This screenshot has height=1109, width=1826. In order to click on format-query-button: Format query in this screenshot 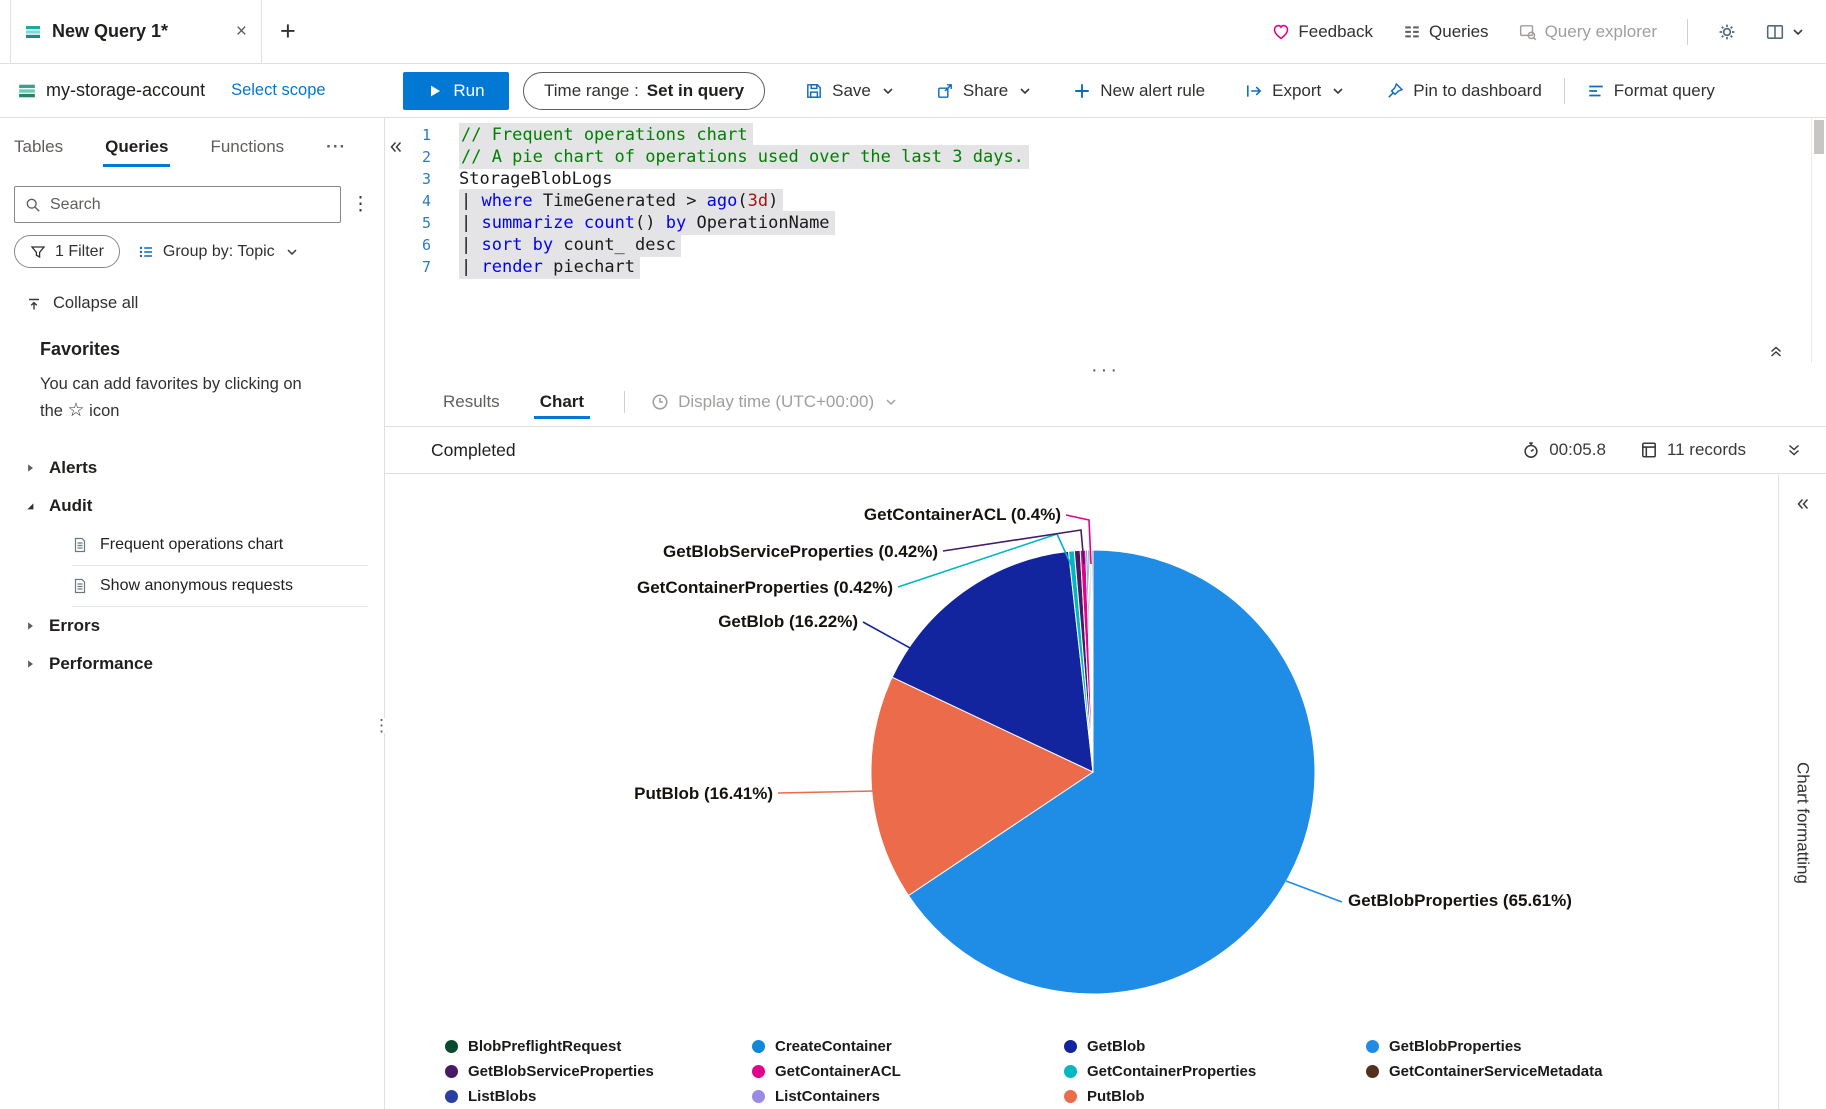, I will do `click(1651, 91)`.